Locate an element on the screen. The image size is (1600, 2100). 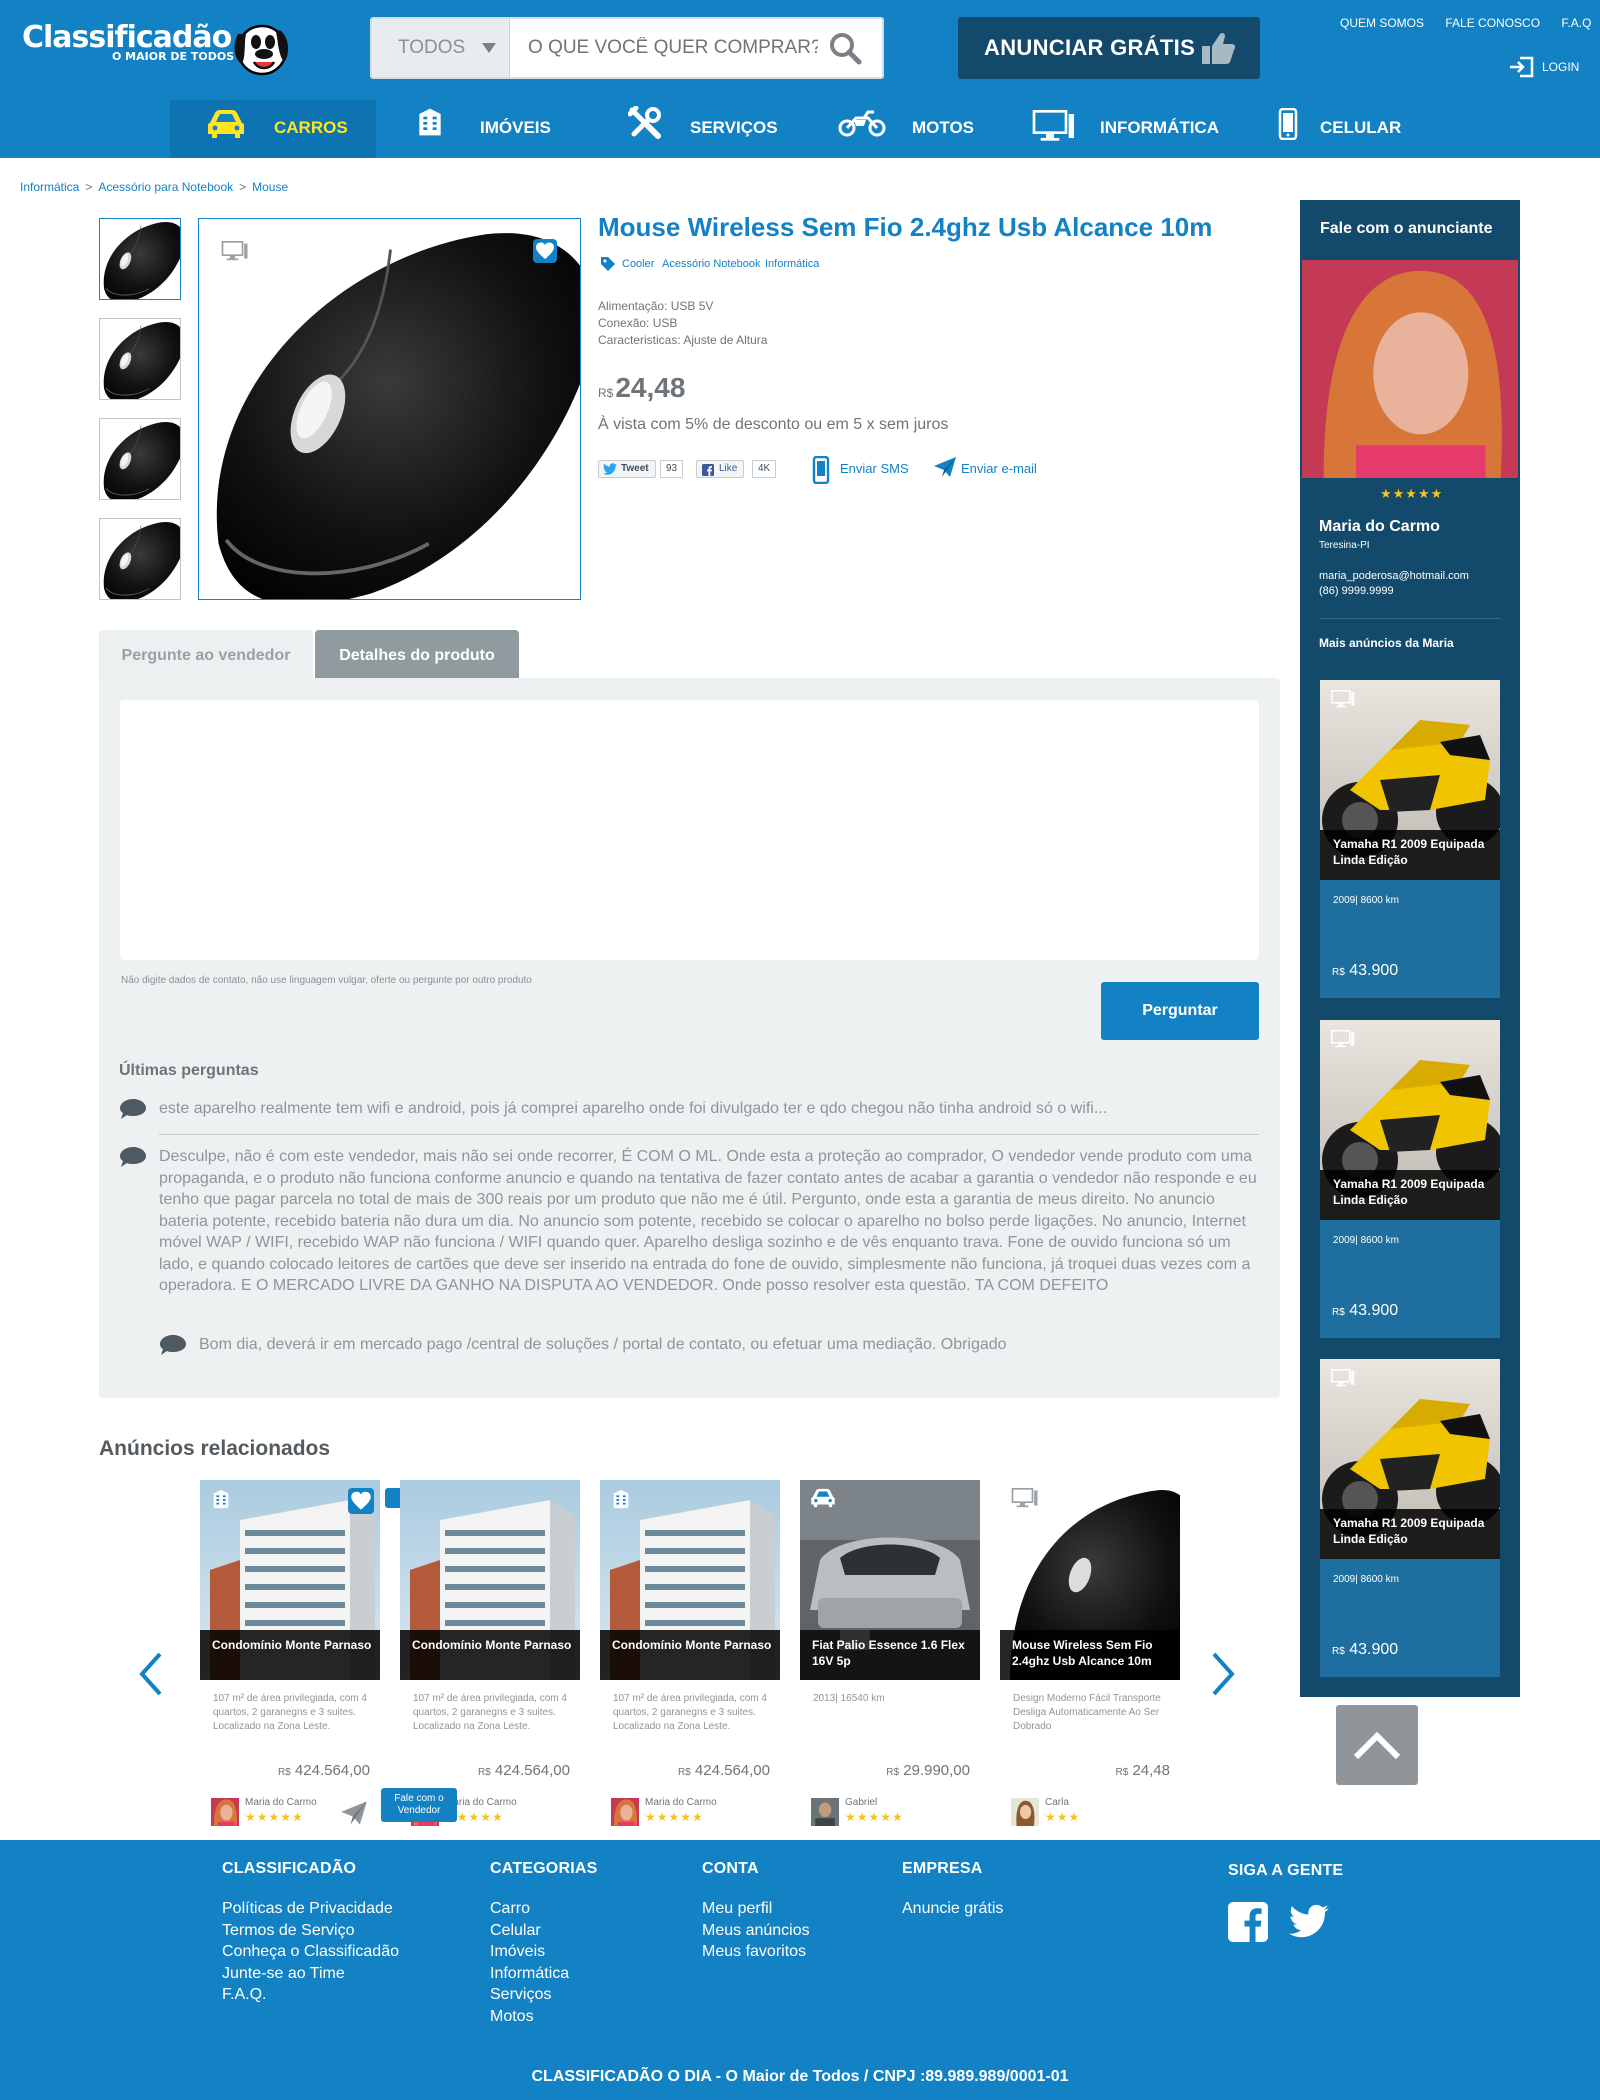
top-link-contact: FALE CONOSCO is located at coordinates (1492, 23).